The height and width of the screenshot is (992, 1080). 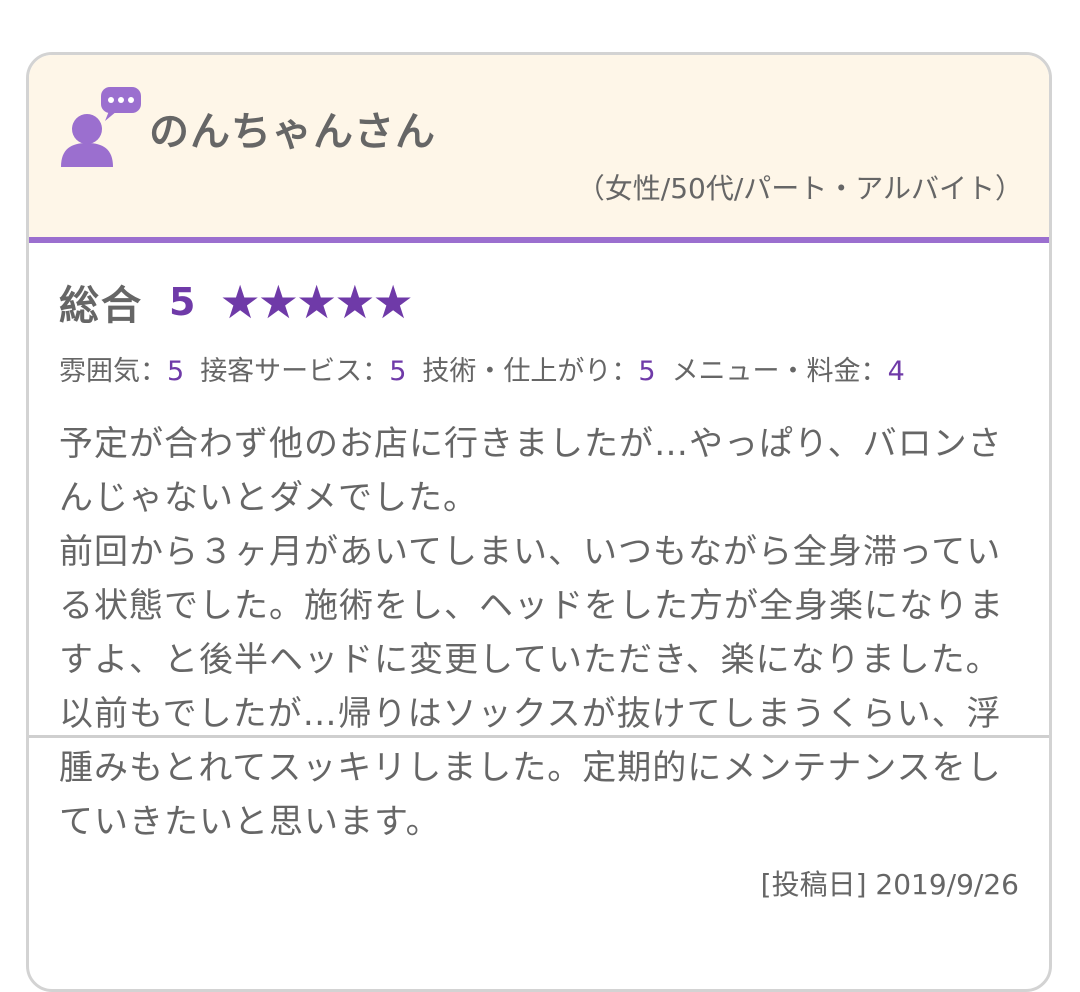 What do you see at coordinates (539, 736) in the screenshot?
I see `divider` at bounding box center [539, 736].